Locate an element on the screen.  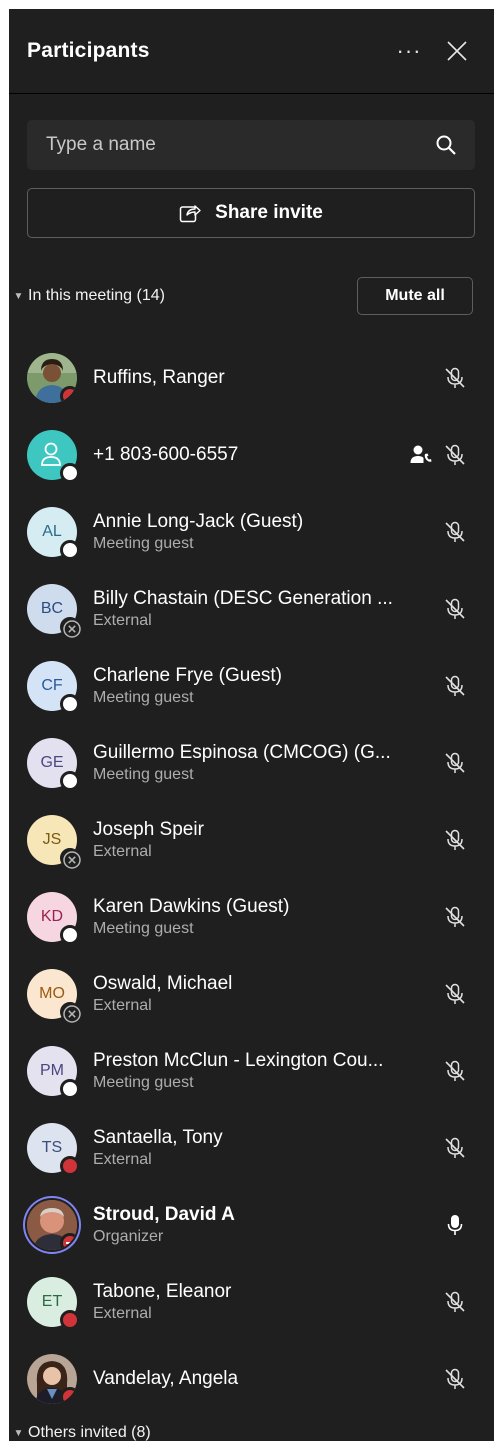
participant-info: Joseph Speir External is located at coordinates (263, 839).